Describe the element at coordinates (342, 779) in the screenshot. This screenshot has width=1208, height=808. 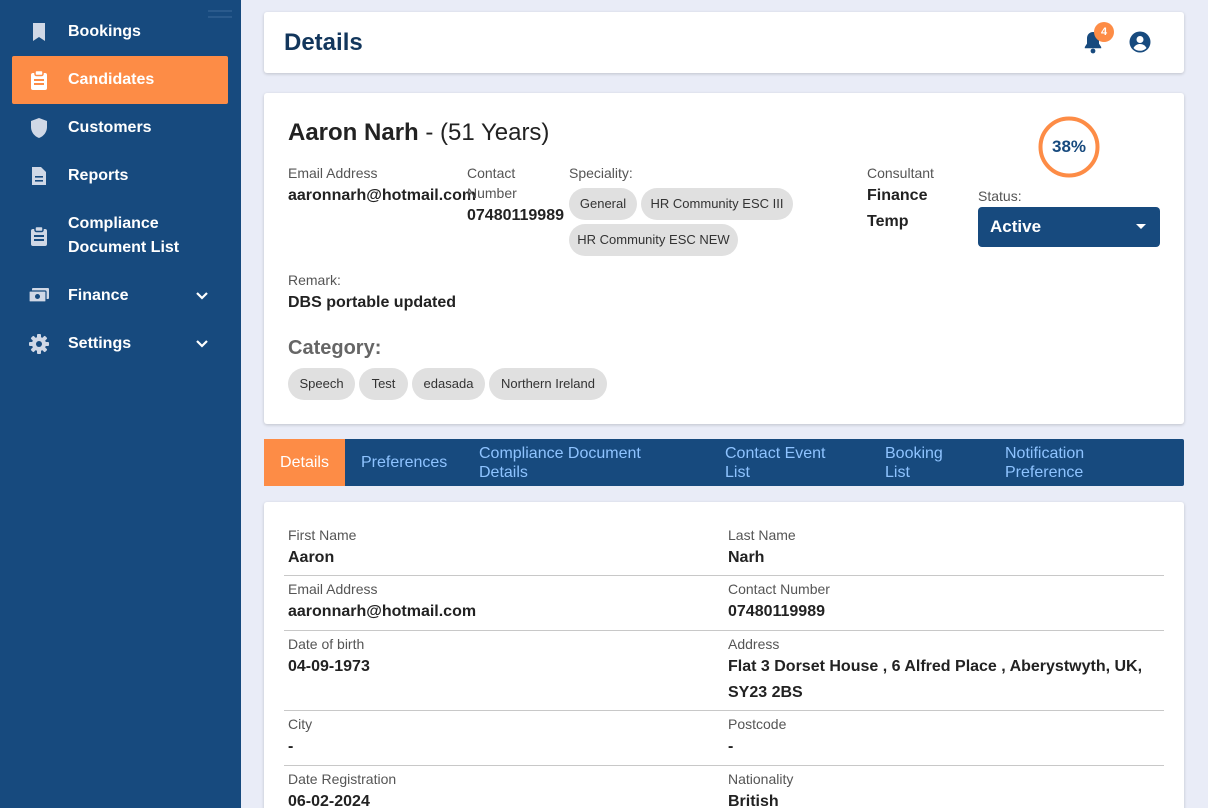
I see `date-registration-label: Date Registration` at that location.